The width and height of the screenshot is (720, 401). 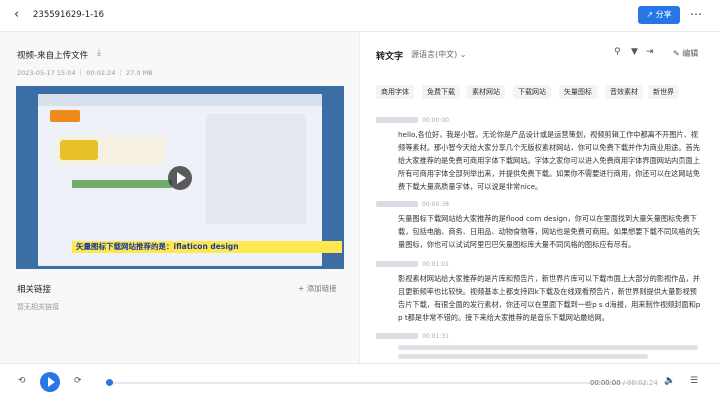 I want to click on top-bar: ‹ 235591629-1-16 ↗ 分享 ⋯, so click(x=360, y=16).